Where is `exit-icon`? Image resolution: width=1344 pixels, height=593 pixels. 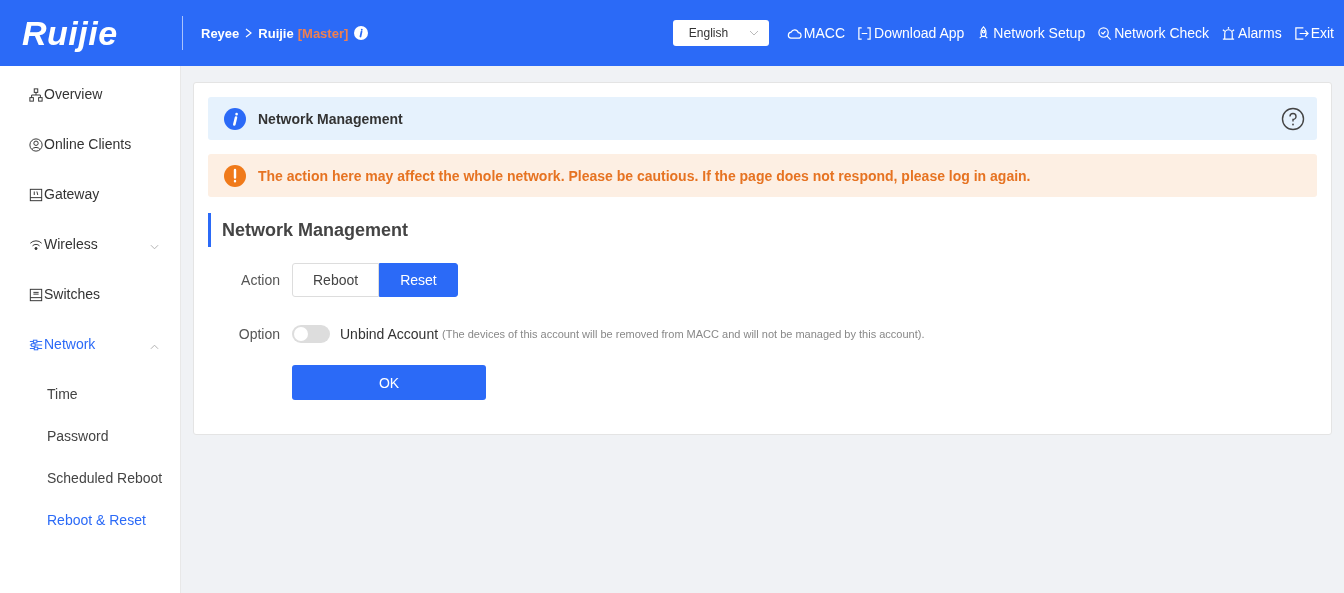
exit-icon is located at coordinates (1301, 33).